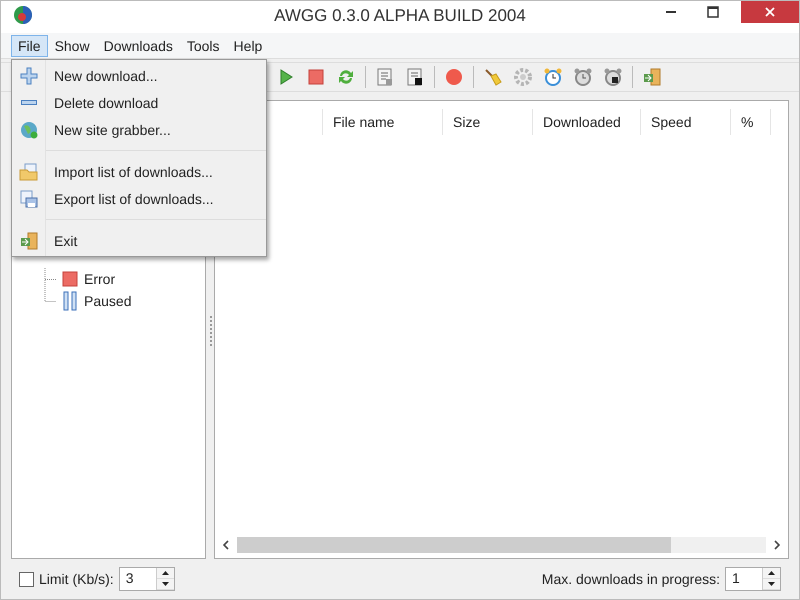 The width and height of the screenshot is (800, 600). What do you see at coordinates (454, 77) in the screenshot?
I see `record-icon` at bounding box center [454, 77].